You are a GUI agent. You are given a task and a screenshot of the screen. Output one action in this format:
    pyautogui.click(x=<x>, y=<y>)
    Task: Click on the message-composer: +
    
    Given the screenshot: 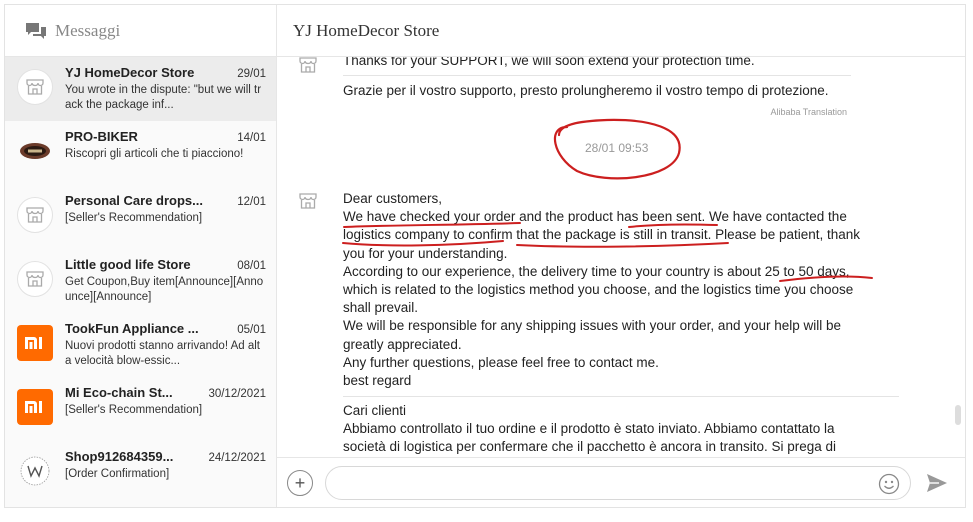 What is the action you would take?
    pyautogui.click(x=621, y=482)
    